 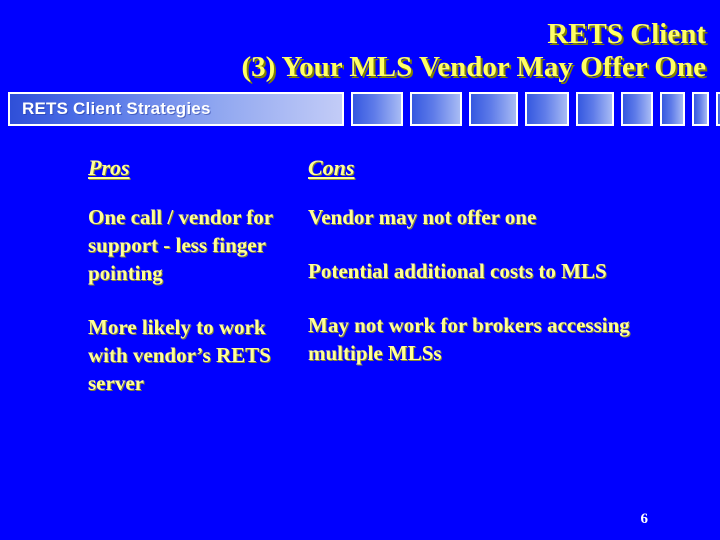 I want to click on cons-item: Vendor may not offer one, so click(x=422, y=217).